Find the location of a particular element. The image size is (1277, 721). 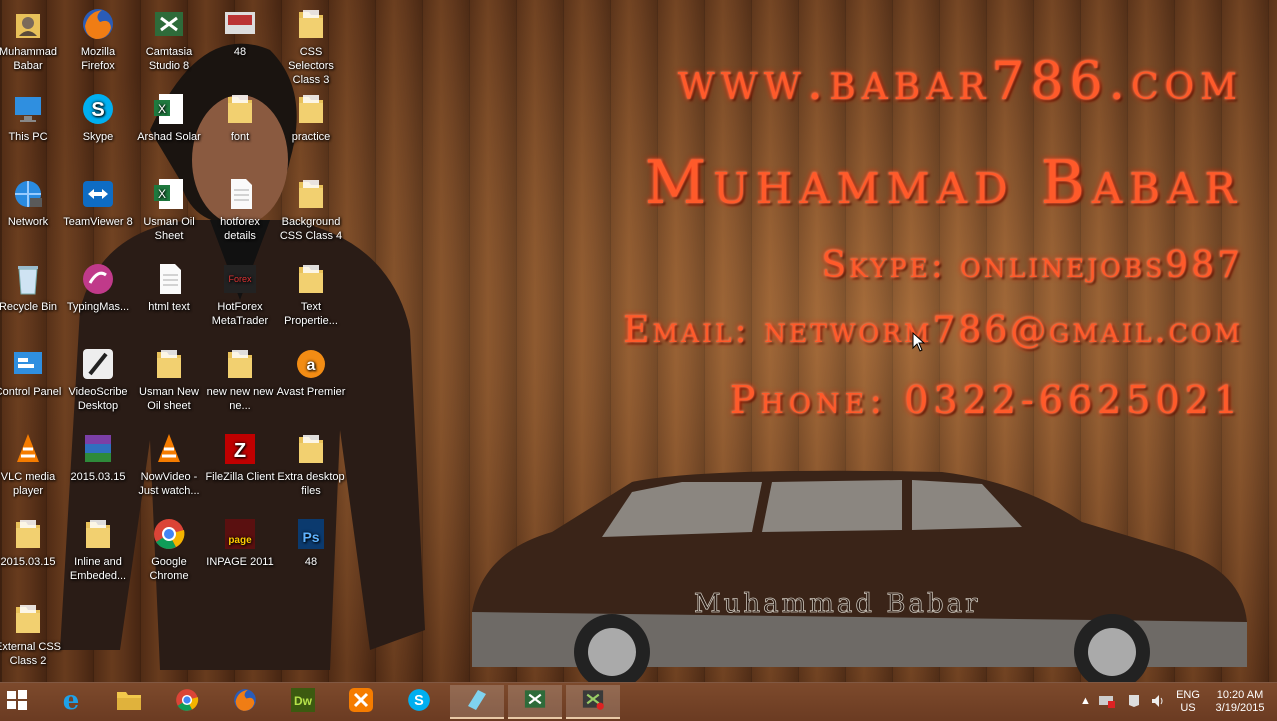

tray-show-hidden-icon: ▲ is located at coordinates (1085, 701).